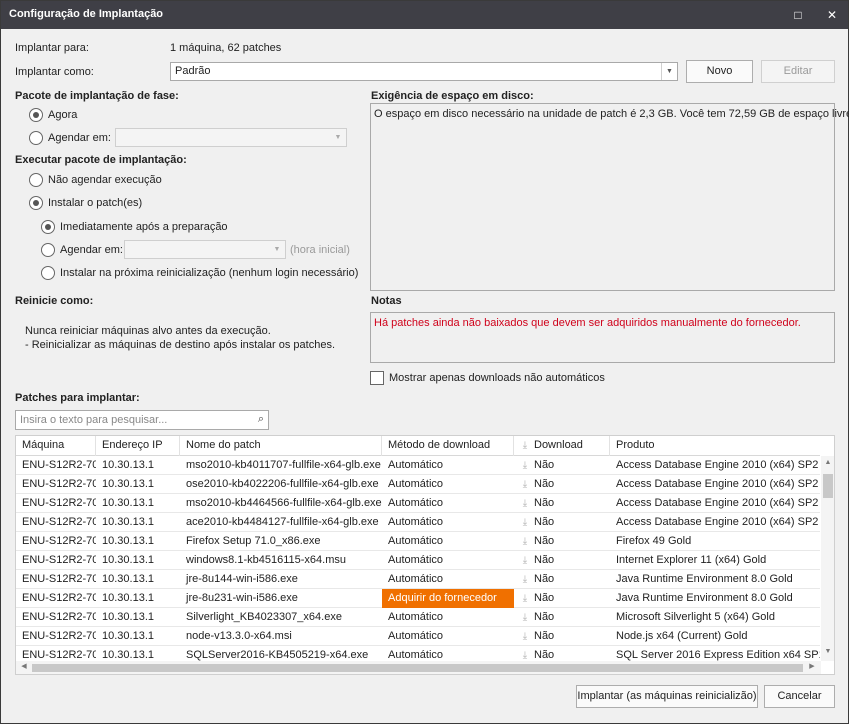  I want to click on phase-schedule-label: Agendar em:, so click(79, 138).